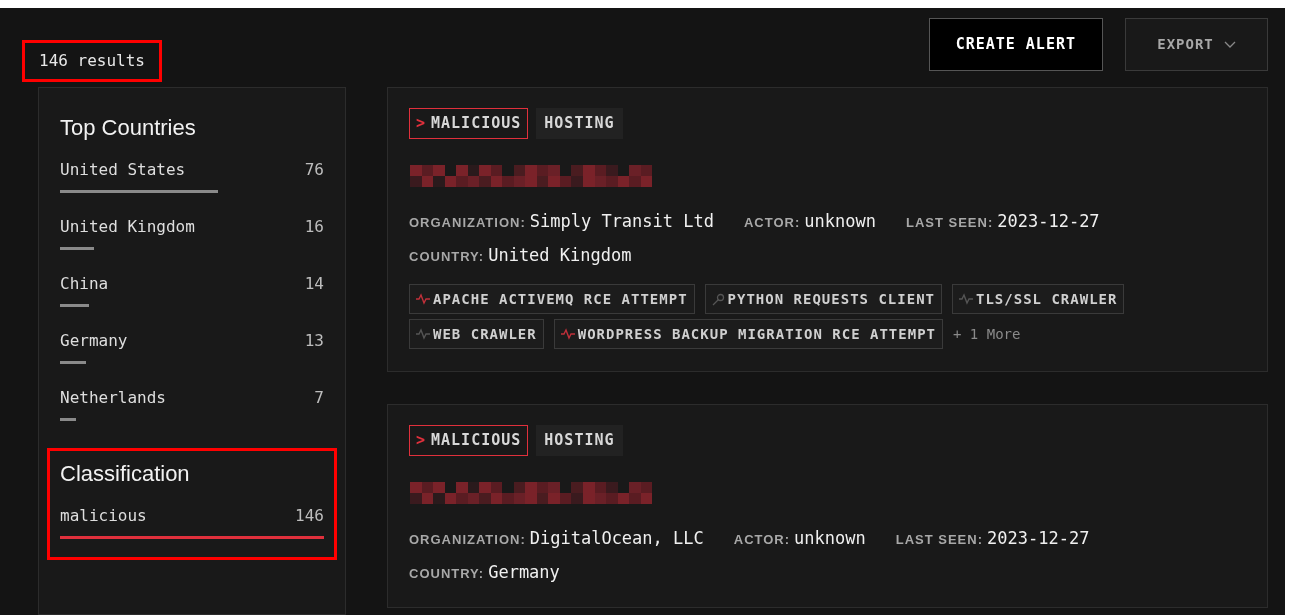  What do you see at coordinates (552, 299) in the screenshot?
I see `tag-chip: APACHE ACTIVEMQ RCE ATTEMPT` at bounding box center [552, 299].